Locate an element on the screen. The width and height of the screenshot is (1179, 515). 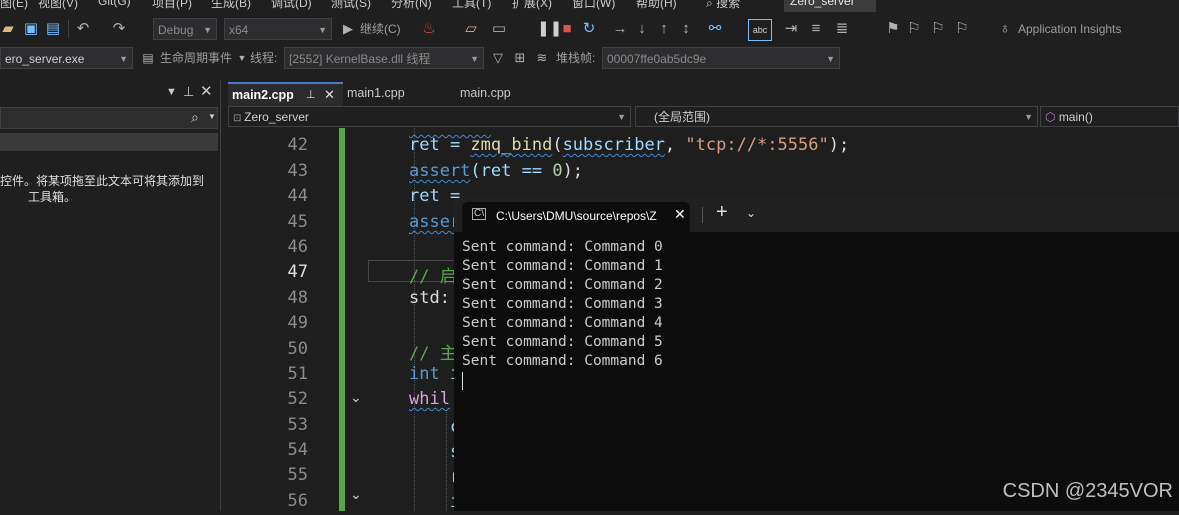
restart-icon: ↻ is located at coordinates (589, 29).